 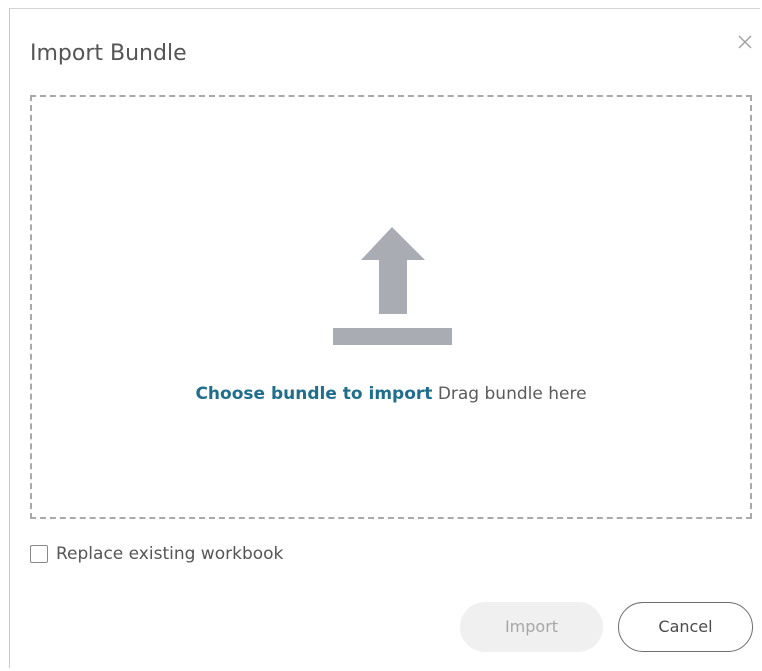 I want to click on cancel-button: Cancel, so click(x=685, y=627).